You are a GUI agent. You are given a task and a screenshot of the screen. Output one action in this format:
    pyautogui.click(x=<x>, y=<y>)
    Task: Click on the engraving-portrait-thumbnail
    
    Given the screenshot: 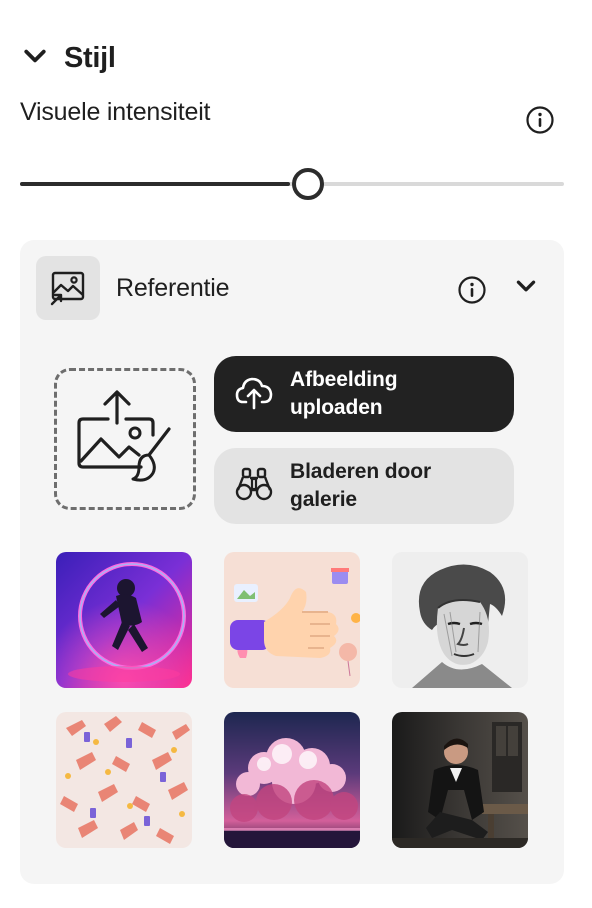 What is the action you would take?
    pyautogui.click(x=460, y=620)
    